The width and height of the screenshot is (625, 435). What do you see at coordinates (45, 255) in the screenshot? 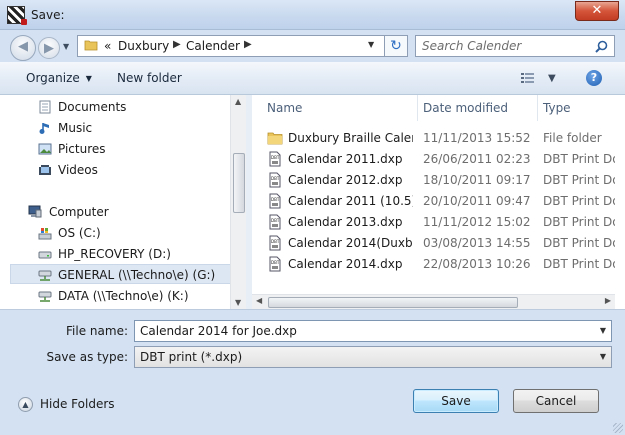
I see `drive-icon` at bounding box center [45, 255].